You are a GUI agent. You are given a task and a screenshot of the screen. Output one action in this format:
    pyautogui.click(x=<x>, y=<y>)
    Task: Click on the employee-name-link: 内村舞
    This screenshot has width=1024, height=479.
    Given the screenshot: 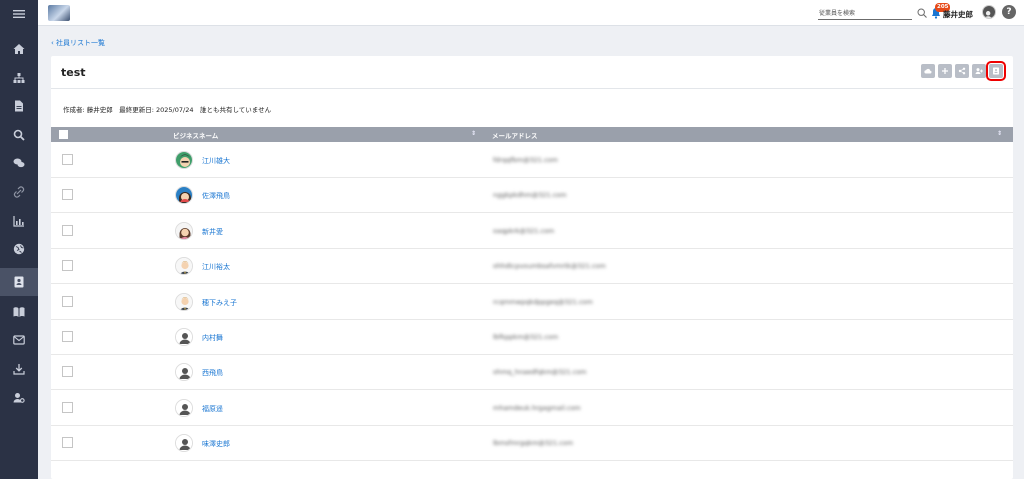 What is the action you would take?
    pyautogui.click(x=212, y=338)
    